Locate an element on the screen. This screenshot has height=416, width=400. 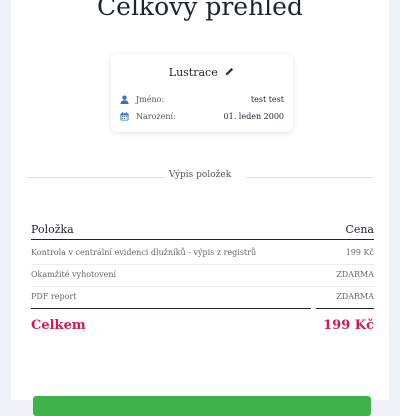
items-divider-label: Výpis položek is located at coordinates (200, 175).